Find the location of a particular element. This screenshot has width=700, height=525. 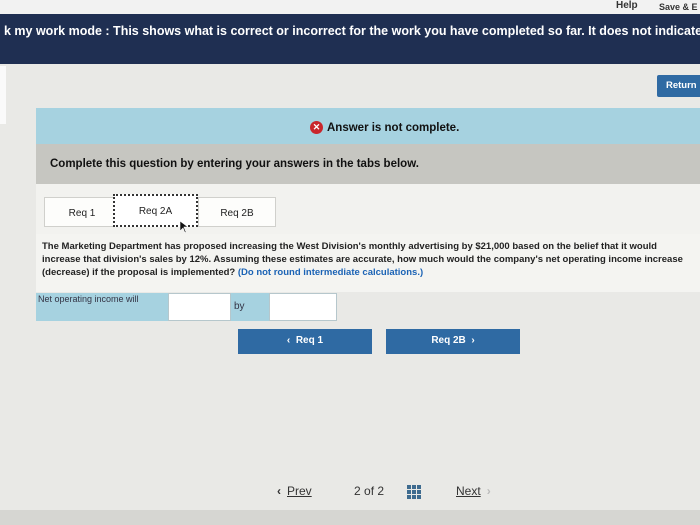

pager-next-label: Next is located at coordinates (468, 491).